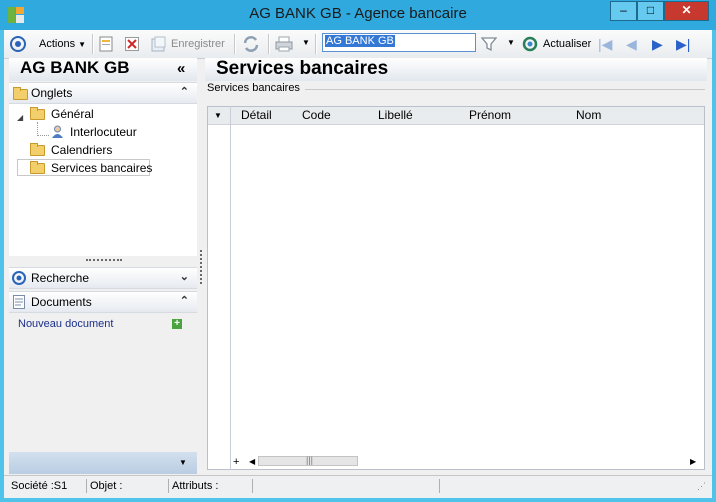 The width and height of the screenshot is (716, 502). What do you see at coordinates (104, 260) in the screenshot?
I see `splitter-grip` at bounding box center [104, 260].